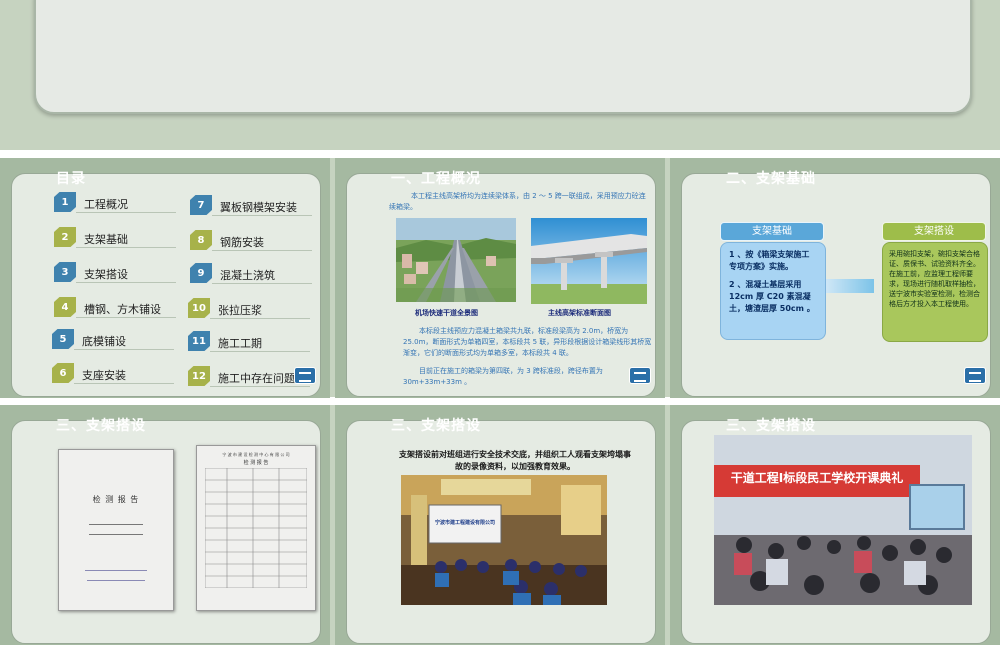 The width and height of the screenshot is (1000, 645). I want to click on tag-foundation: 支架基础, so click(772, 231).